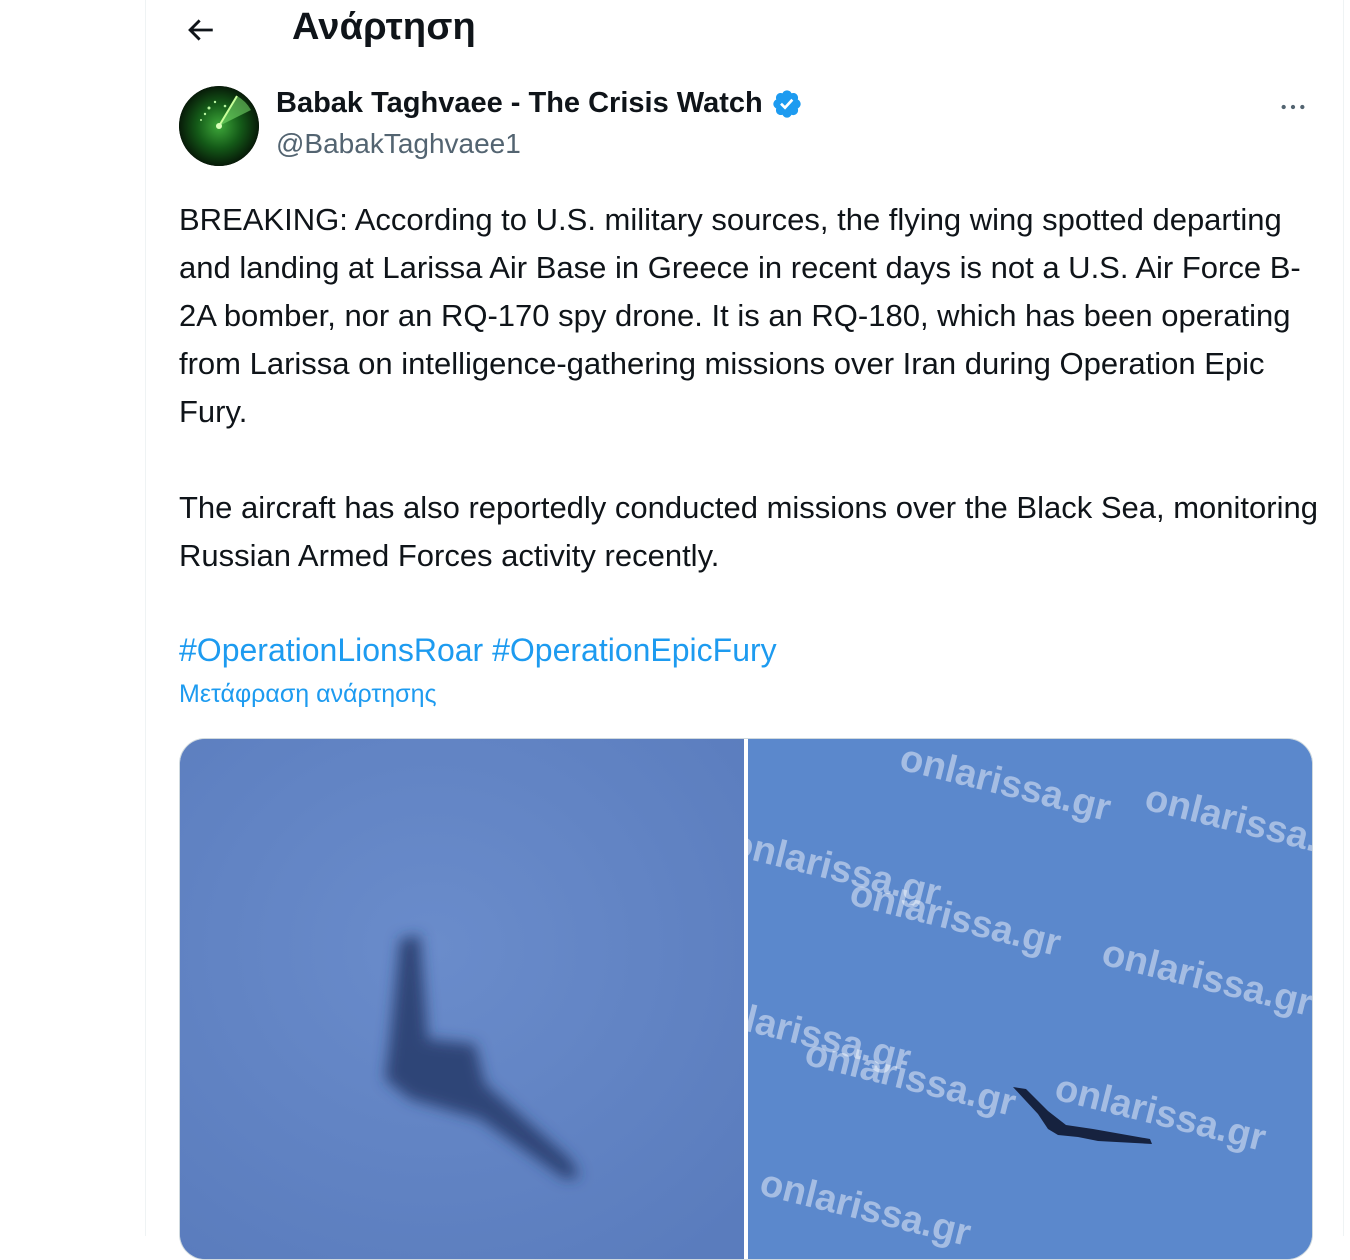 This screenshot has height=1260, width=1350. I want to click on hashtag-row: #OperationLionsRoar #OperationEpicFury, so click(478, 650).